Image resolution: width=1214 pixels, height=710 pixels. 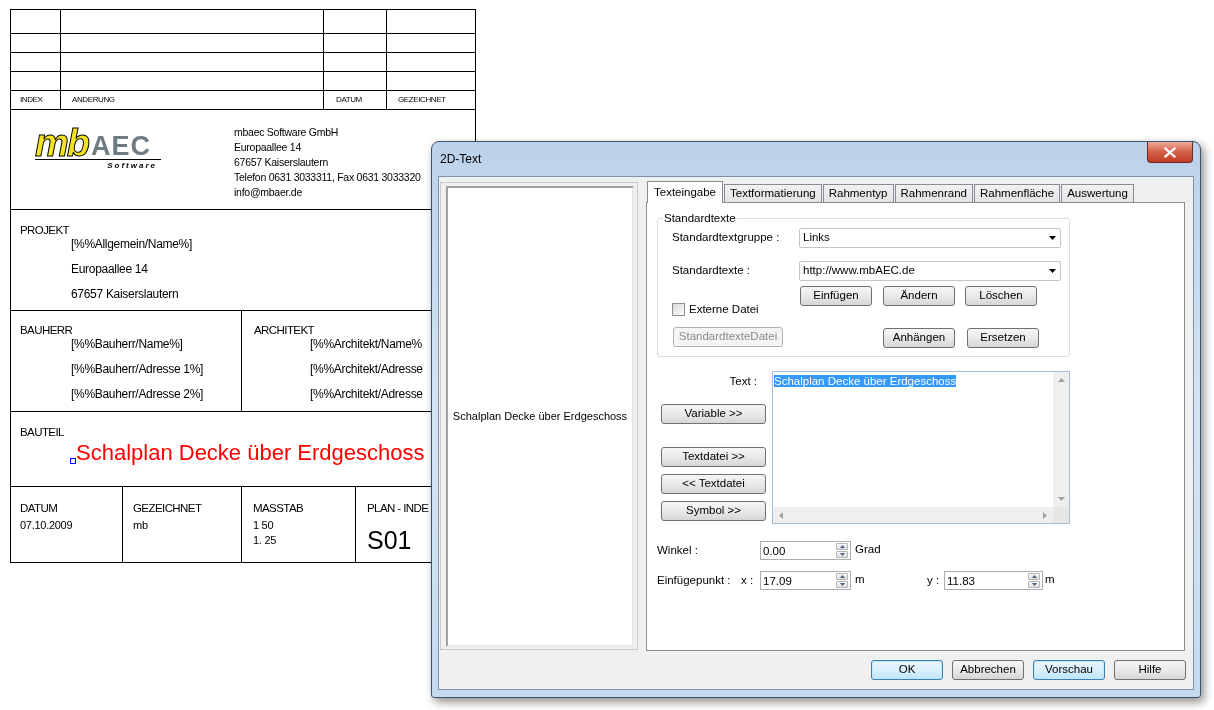 What do you see at coordinates (919, 338) in the screenshot?
I see `append-button: Anhängen` at bounding box center [919, 338].